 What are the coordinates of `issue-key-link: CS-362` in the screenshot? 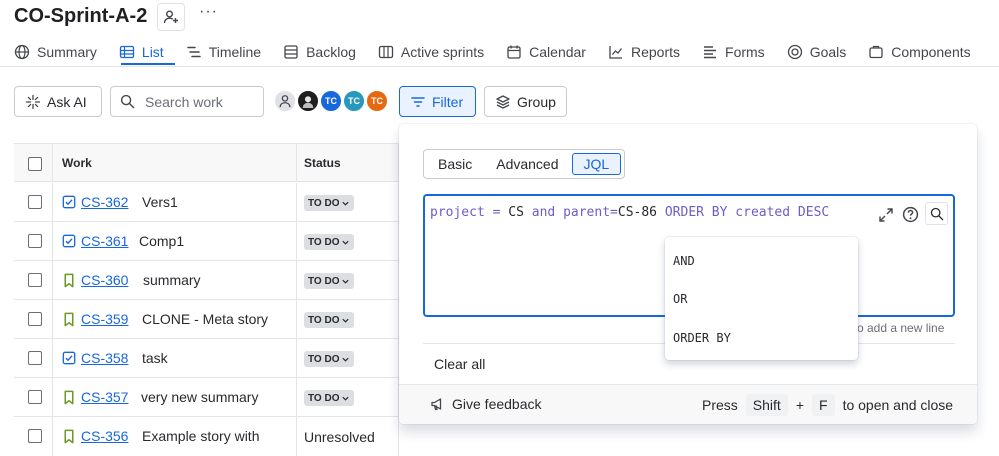 It's located at (104, 202).